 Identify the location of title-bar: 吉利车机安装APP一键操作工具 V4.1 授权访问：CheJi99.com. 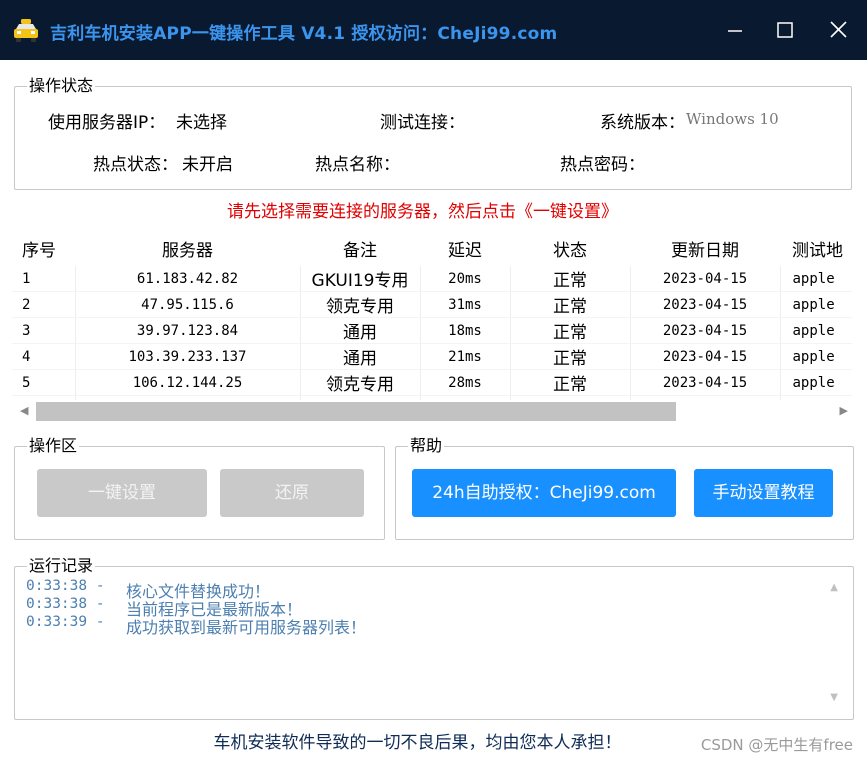
(433, 30).